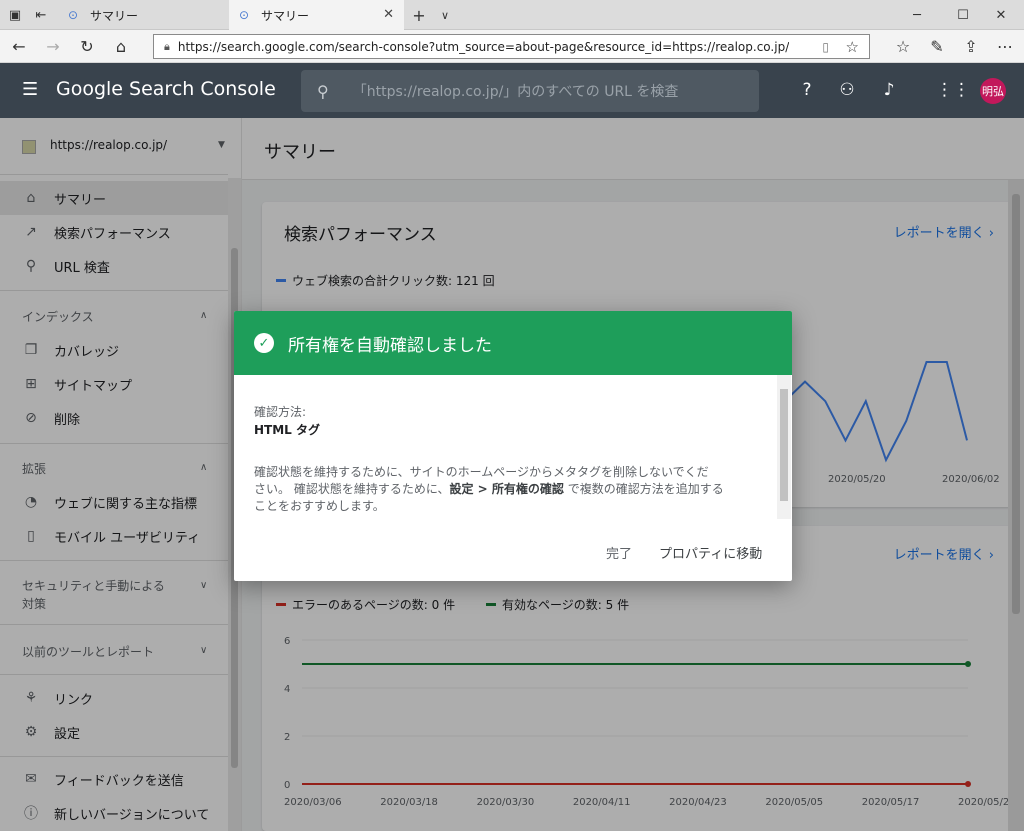 This screenshot has height=831, width=1024. What do you see at coordinates (390, 345) in the screenshot?
I see `dialog-title: 所有権を自動確認しました` at bounding box center [390, 345].